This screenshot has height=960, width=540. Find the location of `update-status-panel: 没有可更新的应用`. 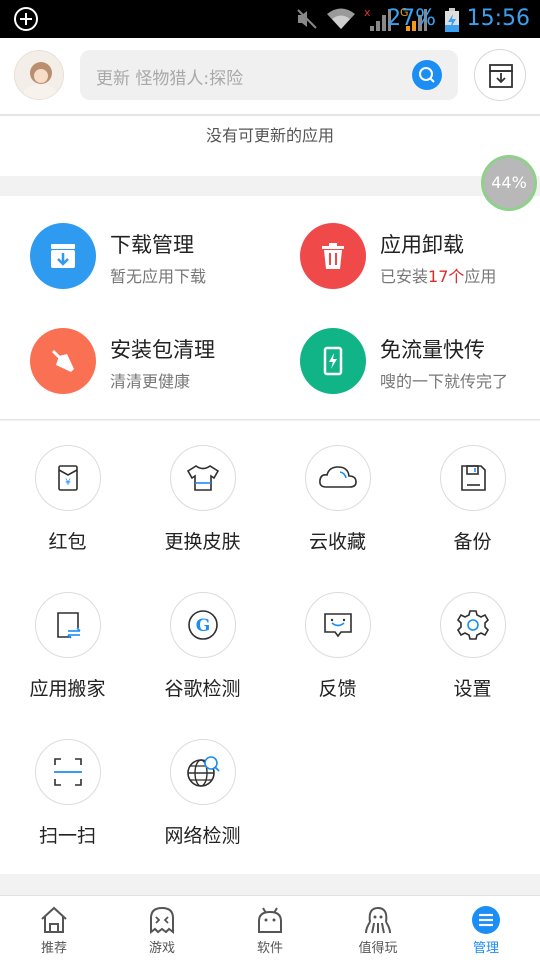

update-status-panel: 没有可更新的应用 is located at coordinates (270, 145).